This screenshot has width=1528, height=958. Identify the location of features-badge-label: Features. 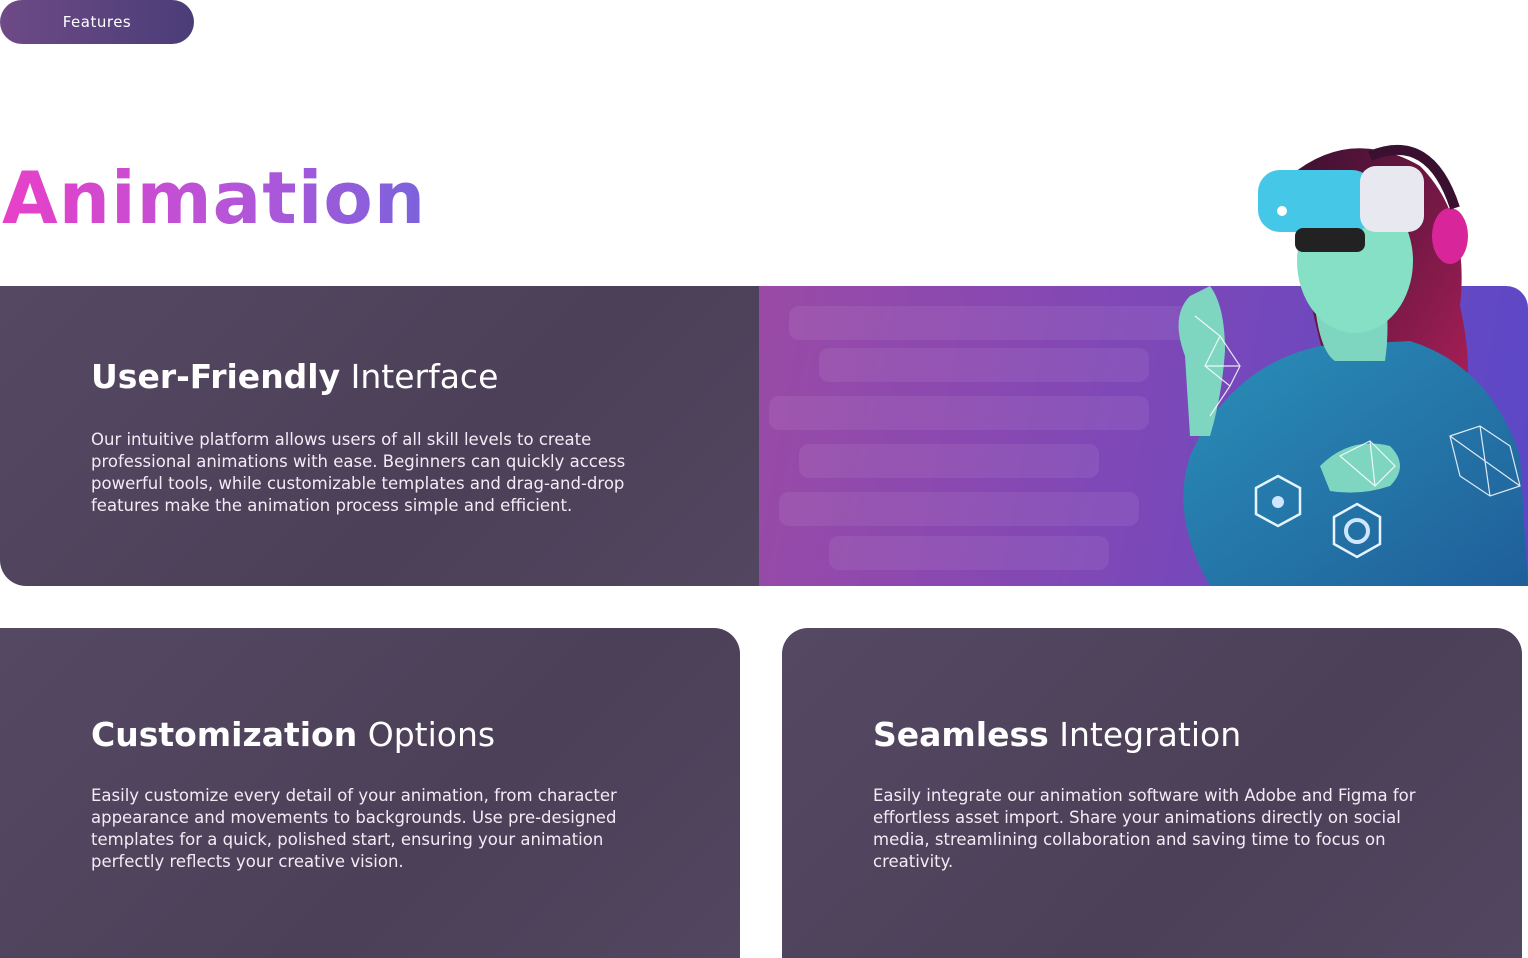
(97, 22).